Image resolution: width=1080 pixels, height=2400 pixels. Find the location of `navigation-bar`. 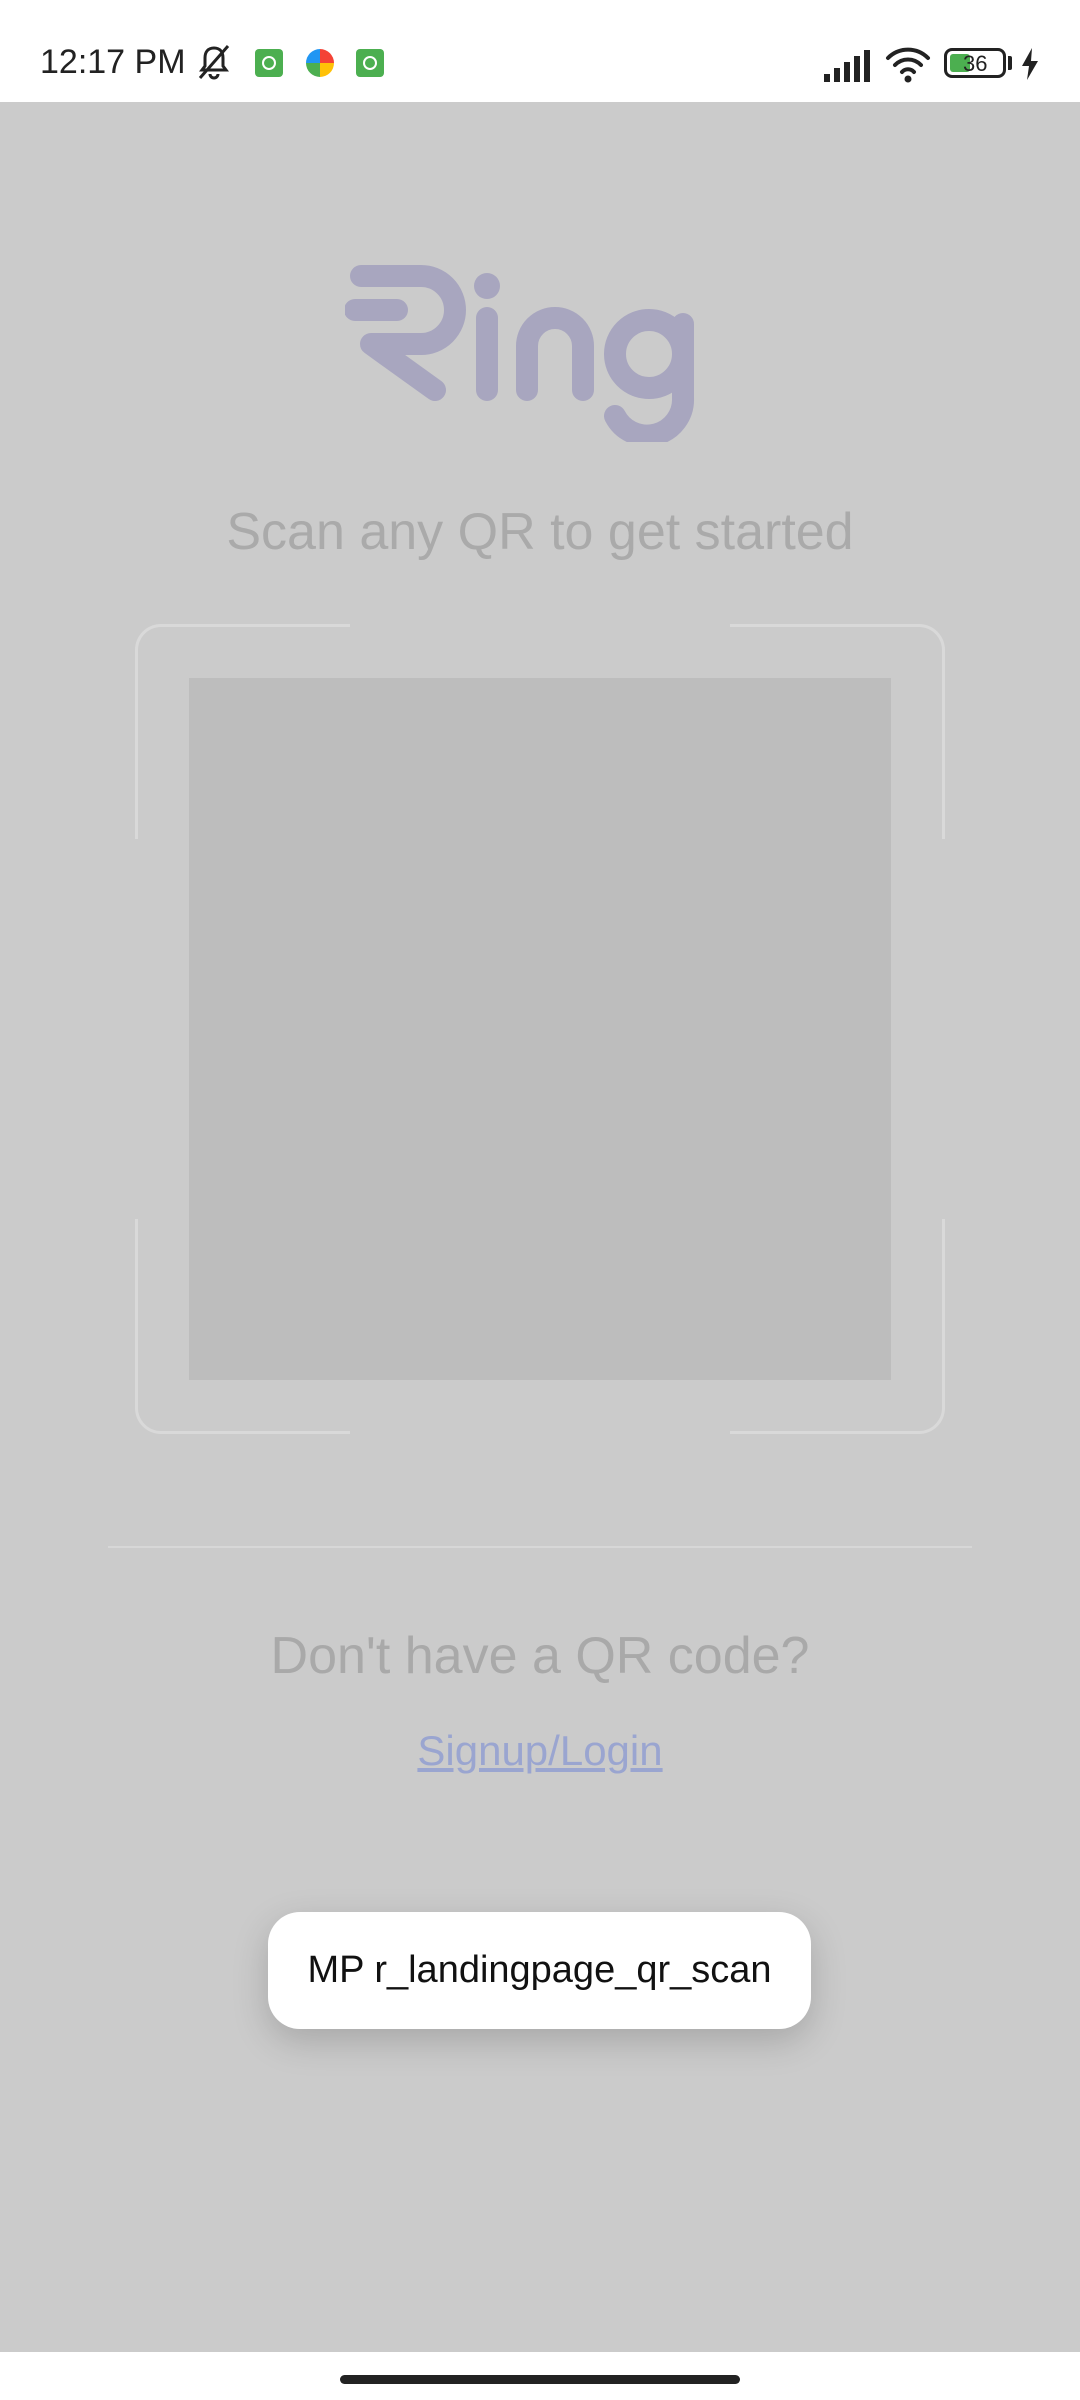

navigation-bar is located at coordinates (540, 2376).